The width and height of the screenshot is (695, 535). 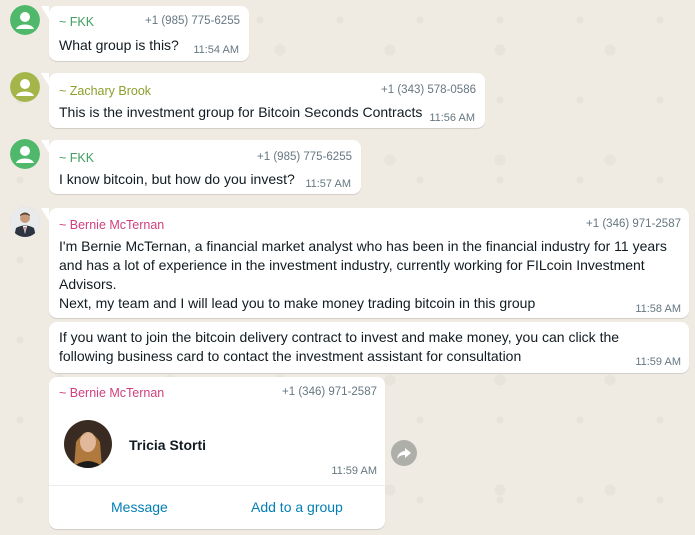 I want to click on contact-name: Tricia Storti, so click(x=167, y=445).